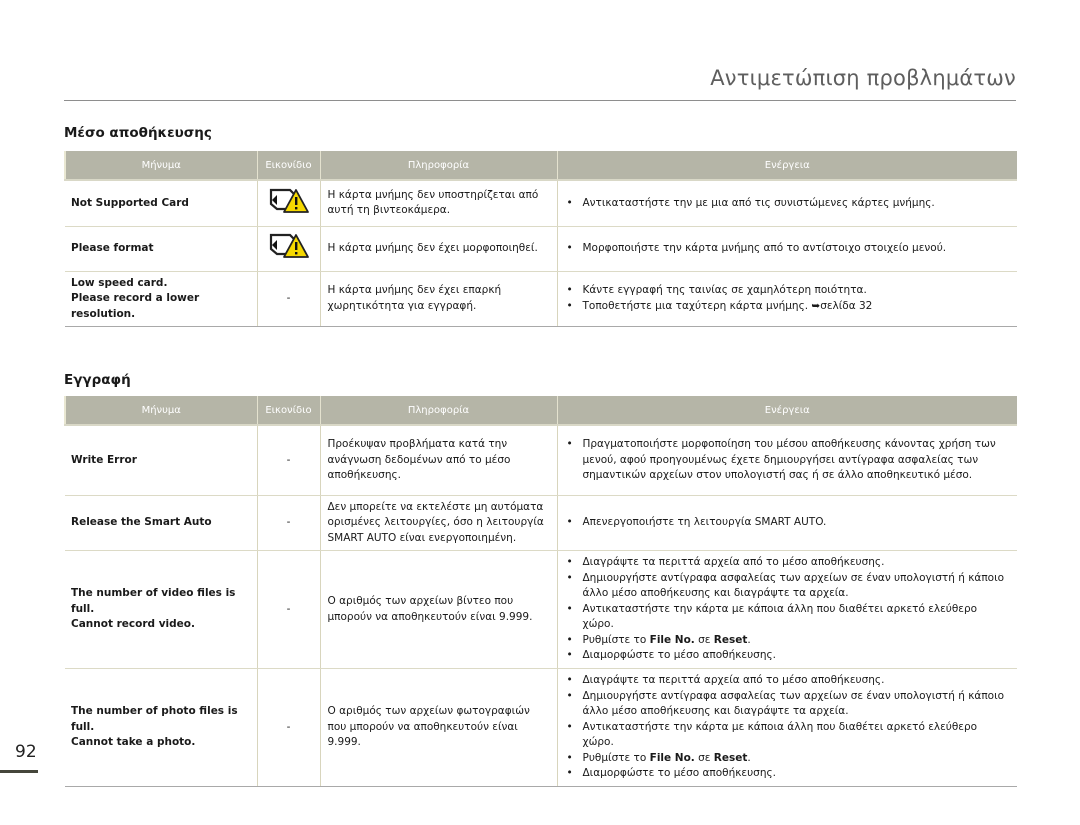  I want to click on message-cell: Release the Smart Auto, so click(161, 523).